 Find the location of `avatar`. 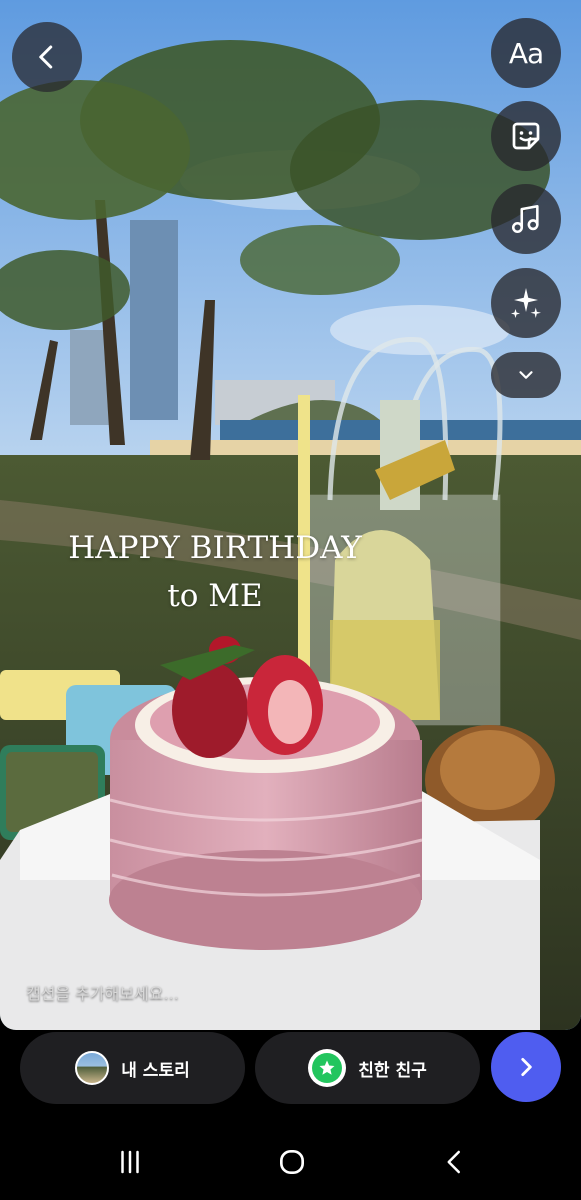

avatar is located at coordinates (92, 1068).